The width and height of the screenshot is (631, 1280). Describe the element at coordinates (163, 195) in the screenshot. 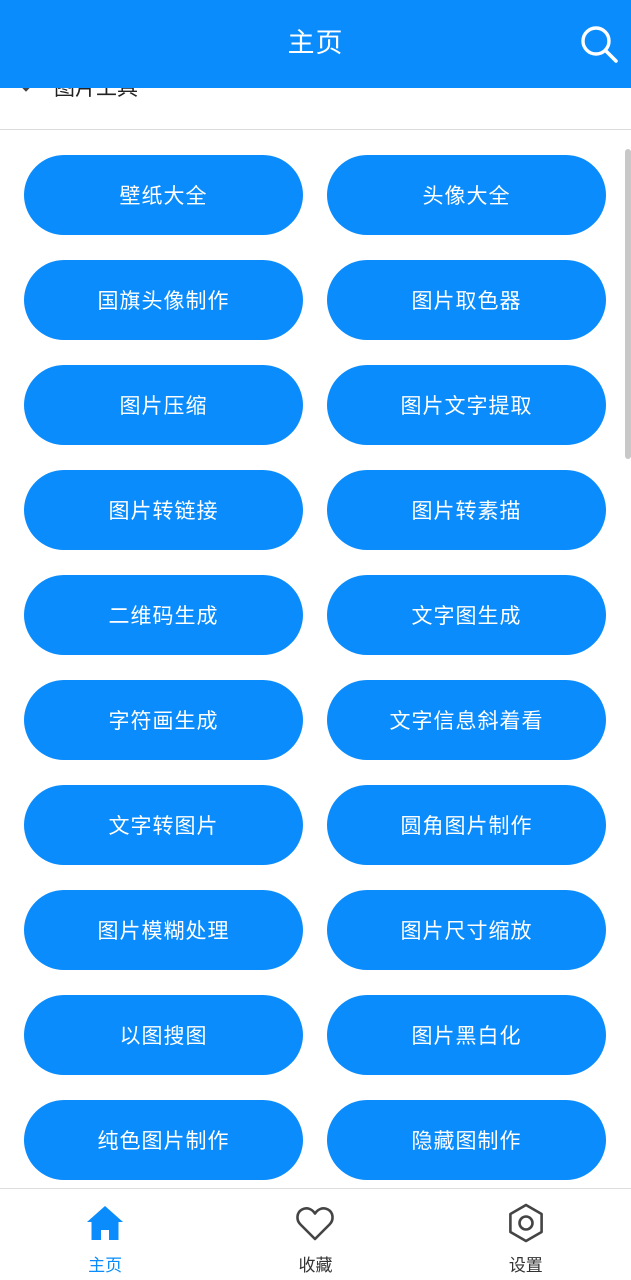

I see `tool-button-wallpapers: 壁纸大全` at that location.